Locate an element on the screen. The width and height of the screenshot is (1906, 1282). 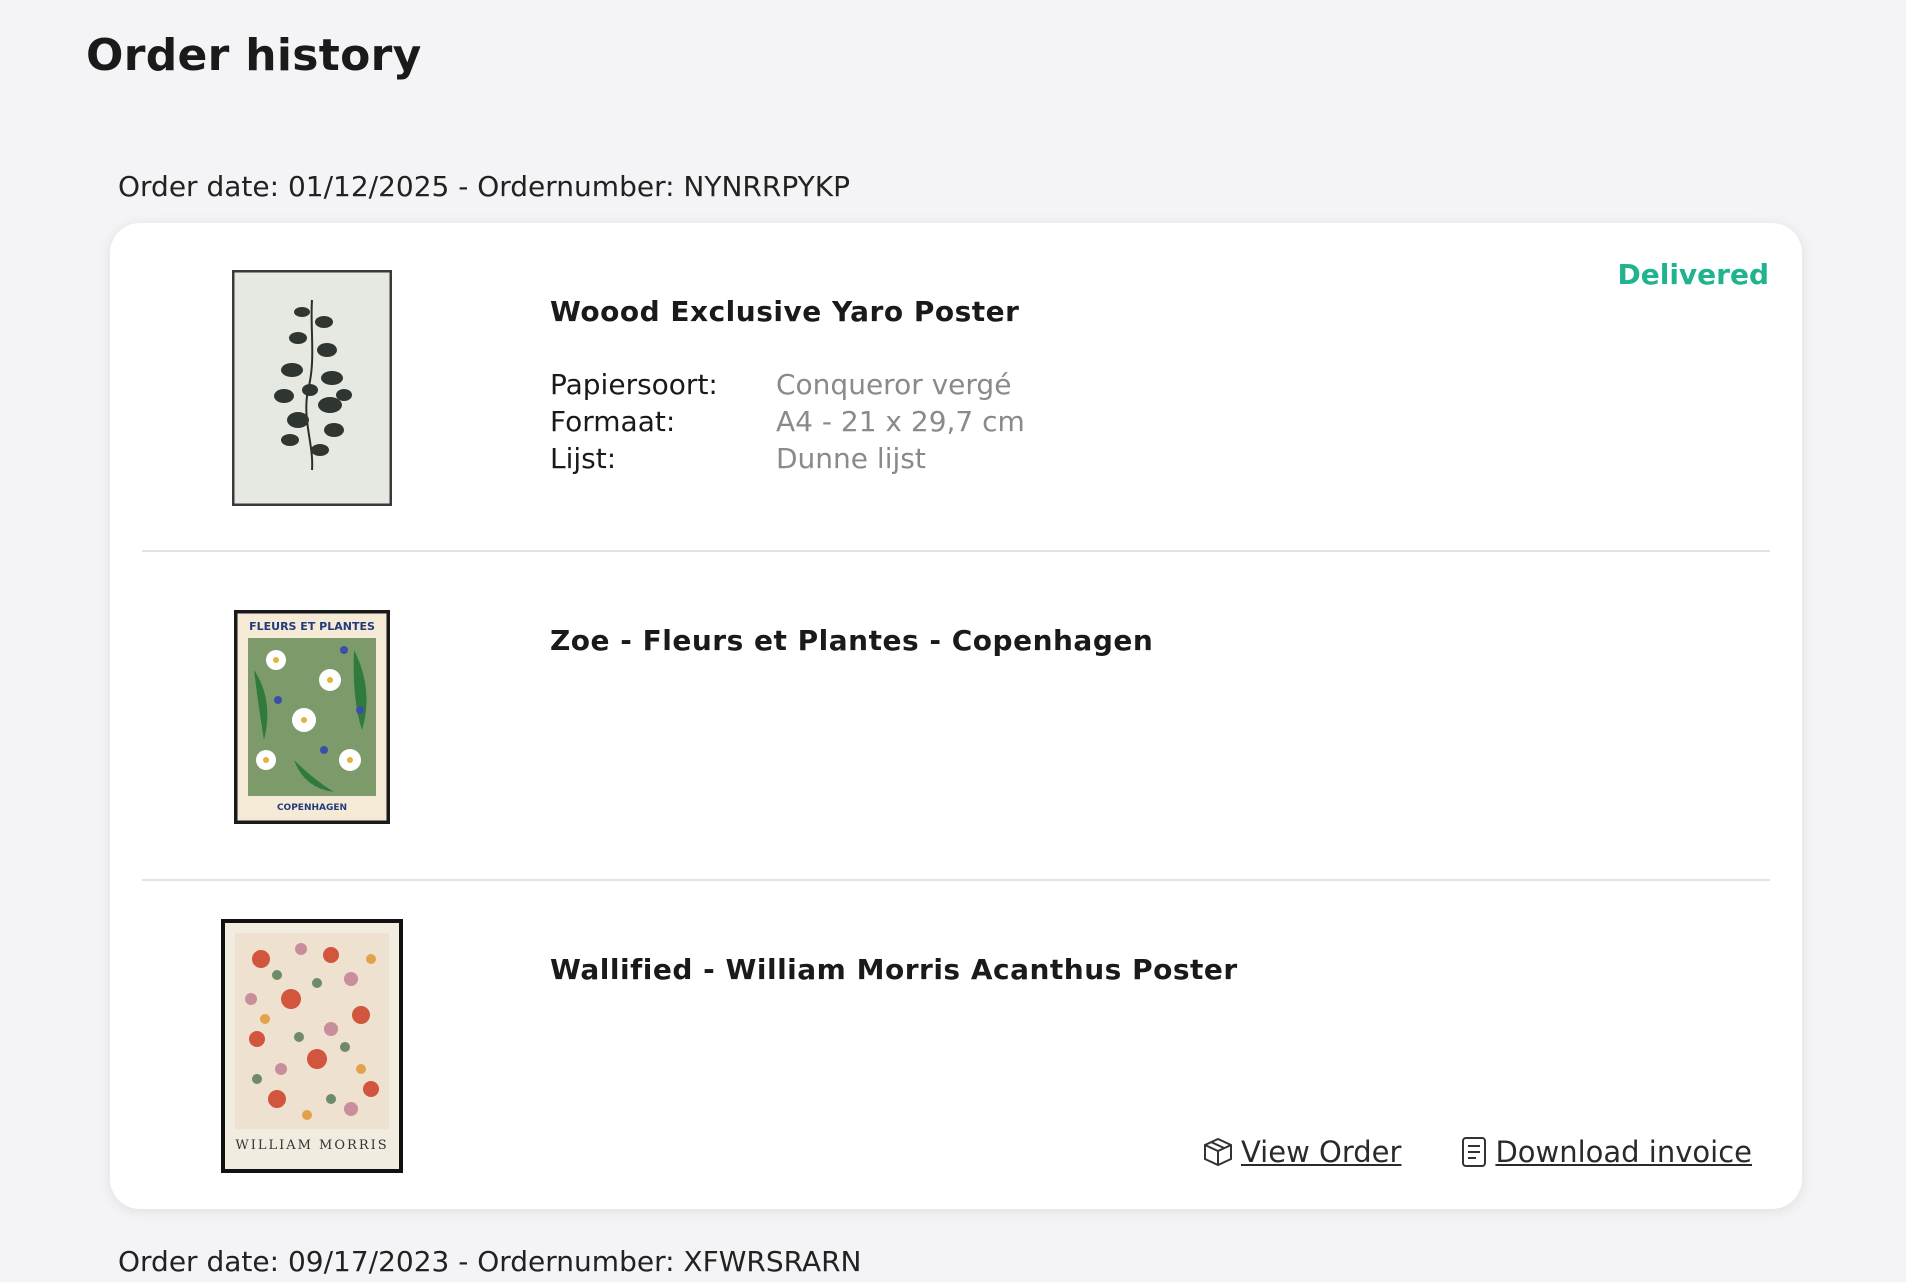
product-thumbnail is located at coordinates (312, 388).